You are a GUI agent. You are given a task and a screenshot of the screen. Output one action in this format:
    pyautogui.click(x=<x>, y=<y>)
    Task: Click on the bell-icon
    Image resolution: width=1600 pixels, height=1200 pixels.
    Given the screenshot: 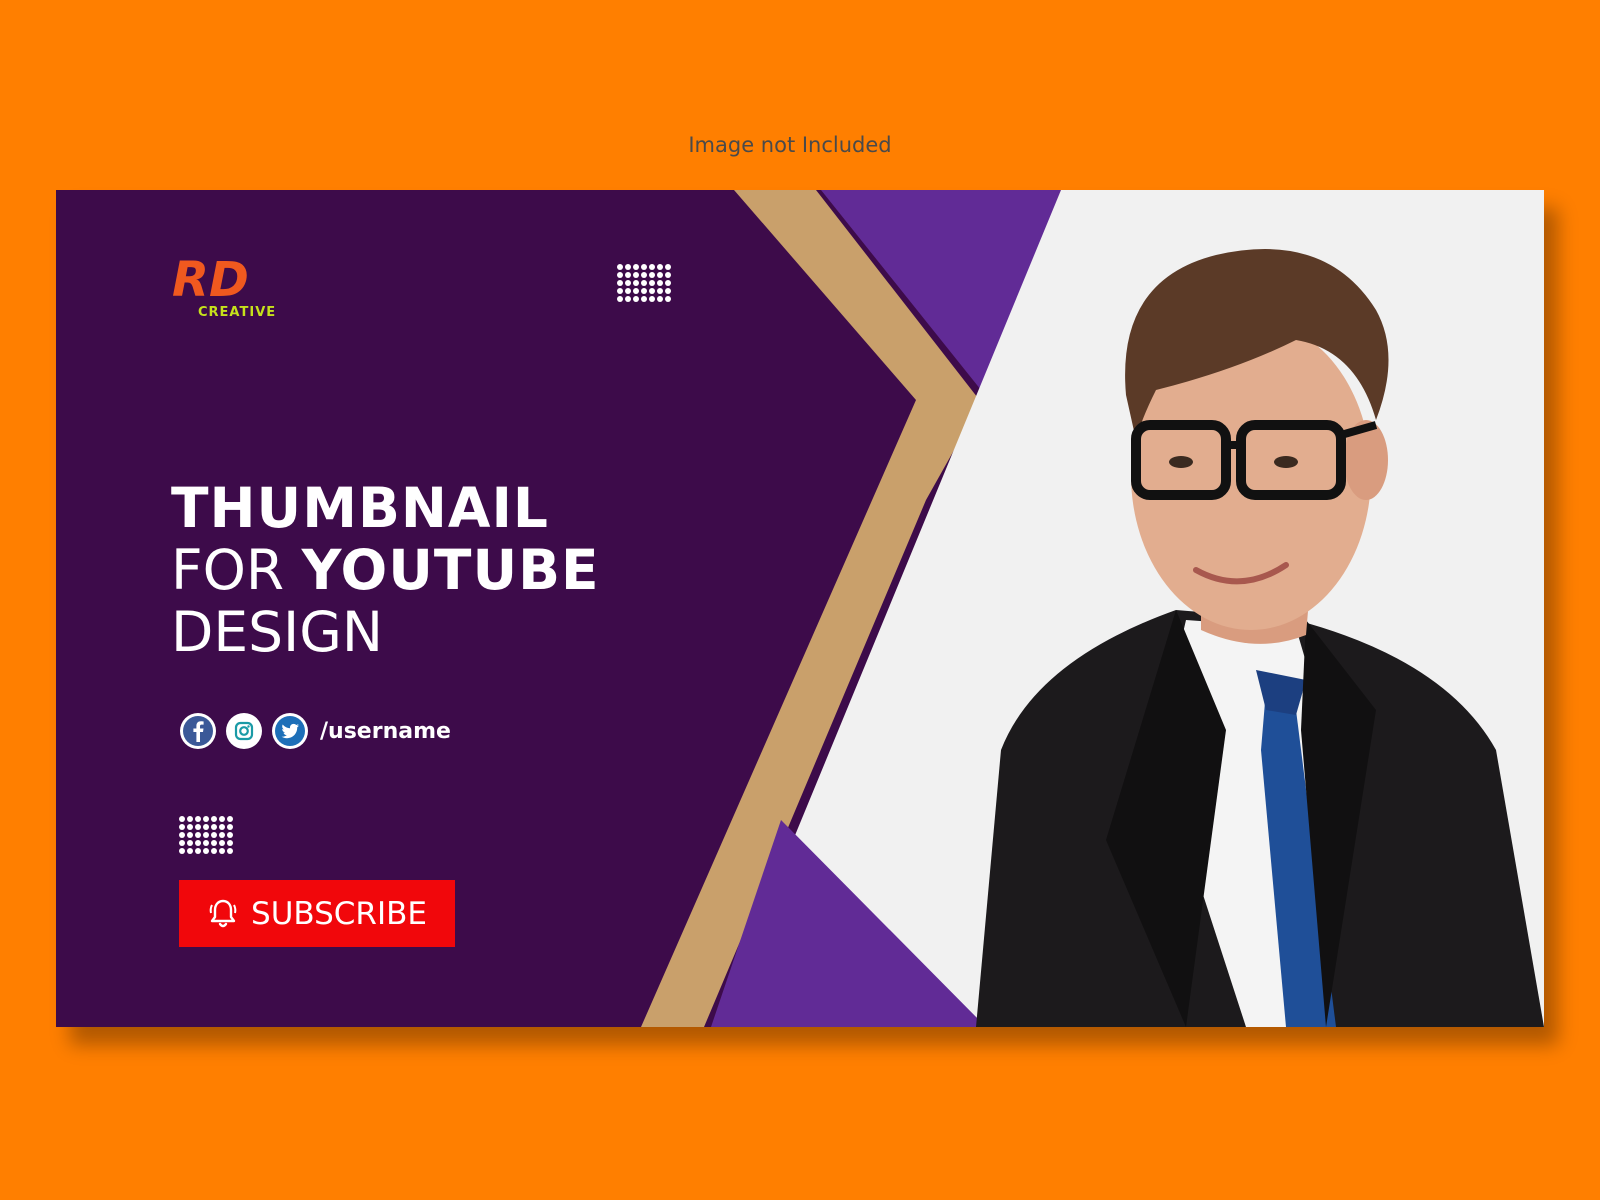 What is the action you would take?
    pyautogui.click(x=223, y=913)
    